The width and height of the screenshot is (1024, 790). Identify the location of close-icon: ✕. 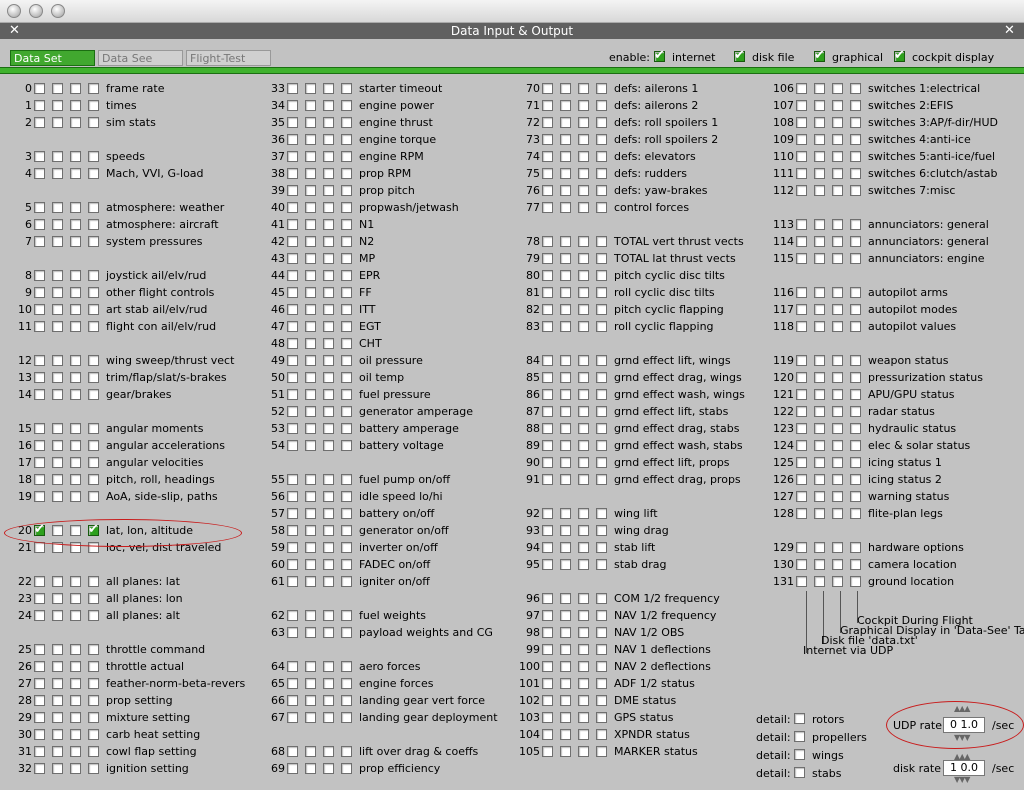
(1009, 31).